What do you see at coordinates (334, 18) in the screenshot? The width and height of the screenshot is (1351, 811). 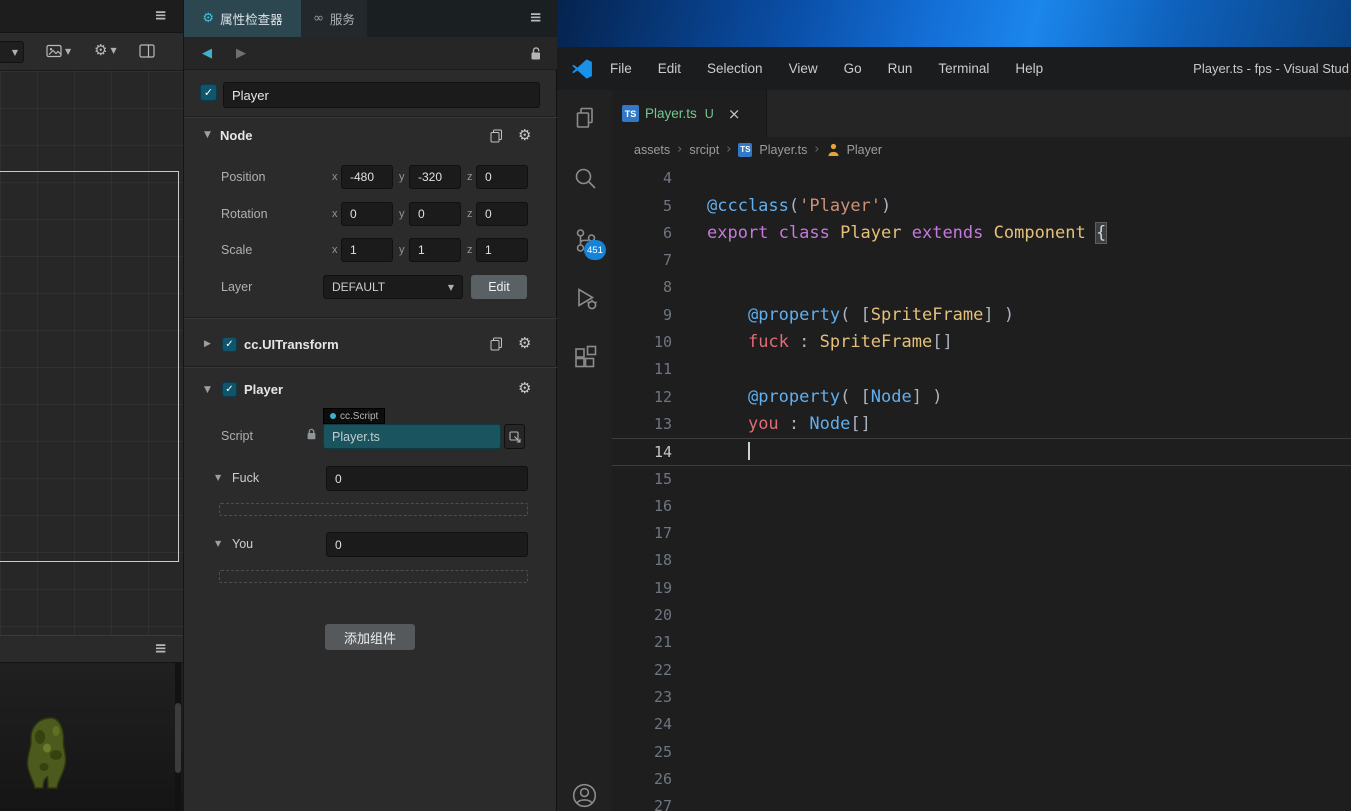 I see `tab-service: ∞ 服务` at bounding box center [334, 18].